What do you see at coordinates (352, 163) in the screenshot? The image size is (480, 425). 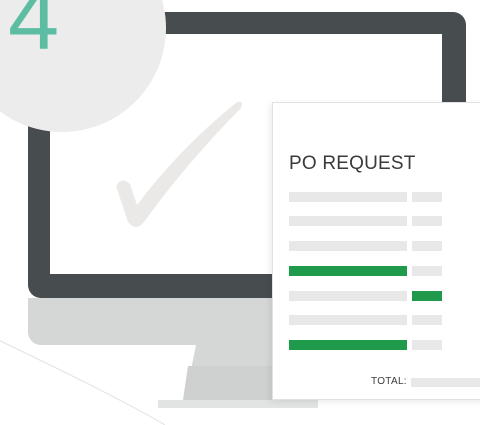 I see `document-title: PO REQUEST` at bounding box center [352, 163].